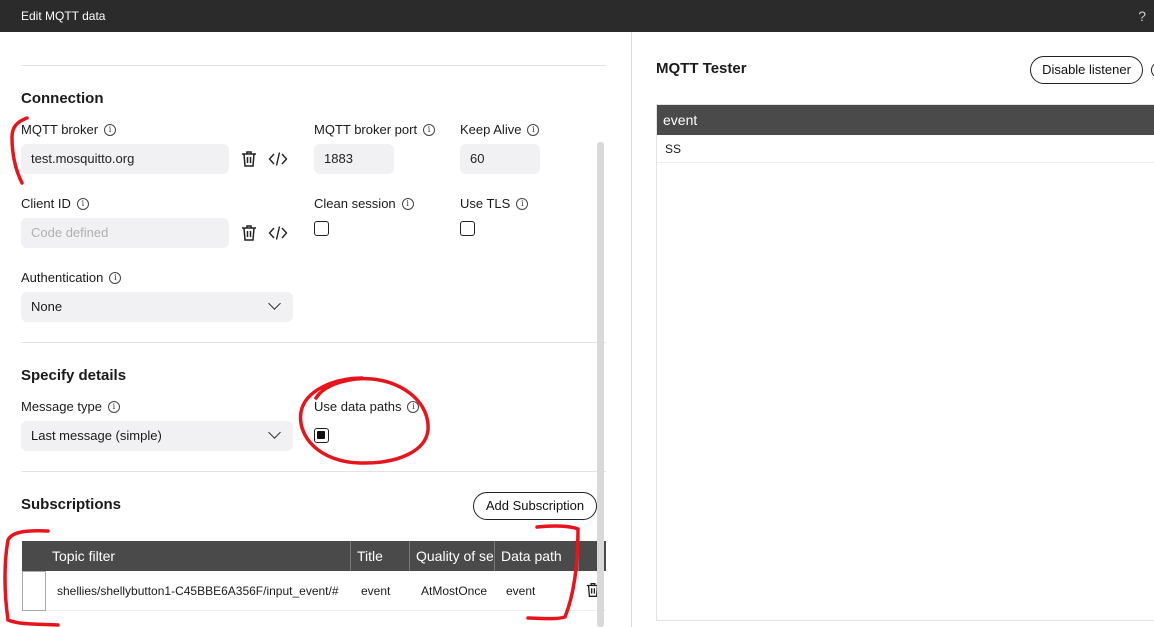 The image size is (1154, 627). What do you see at coordinates (376, 591) in the screenshot?
I see `title-cell: event` at bounding box center [376, 591].